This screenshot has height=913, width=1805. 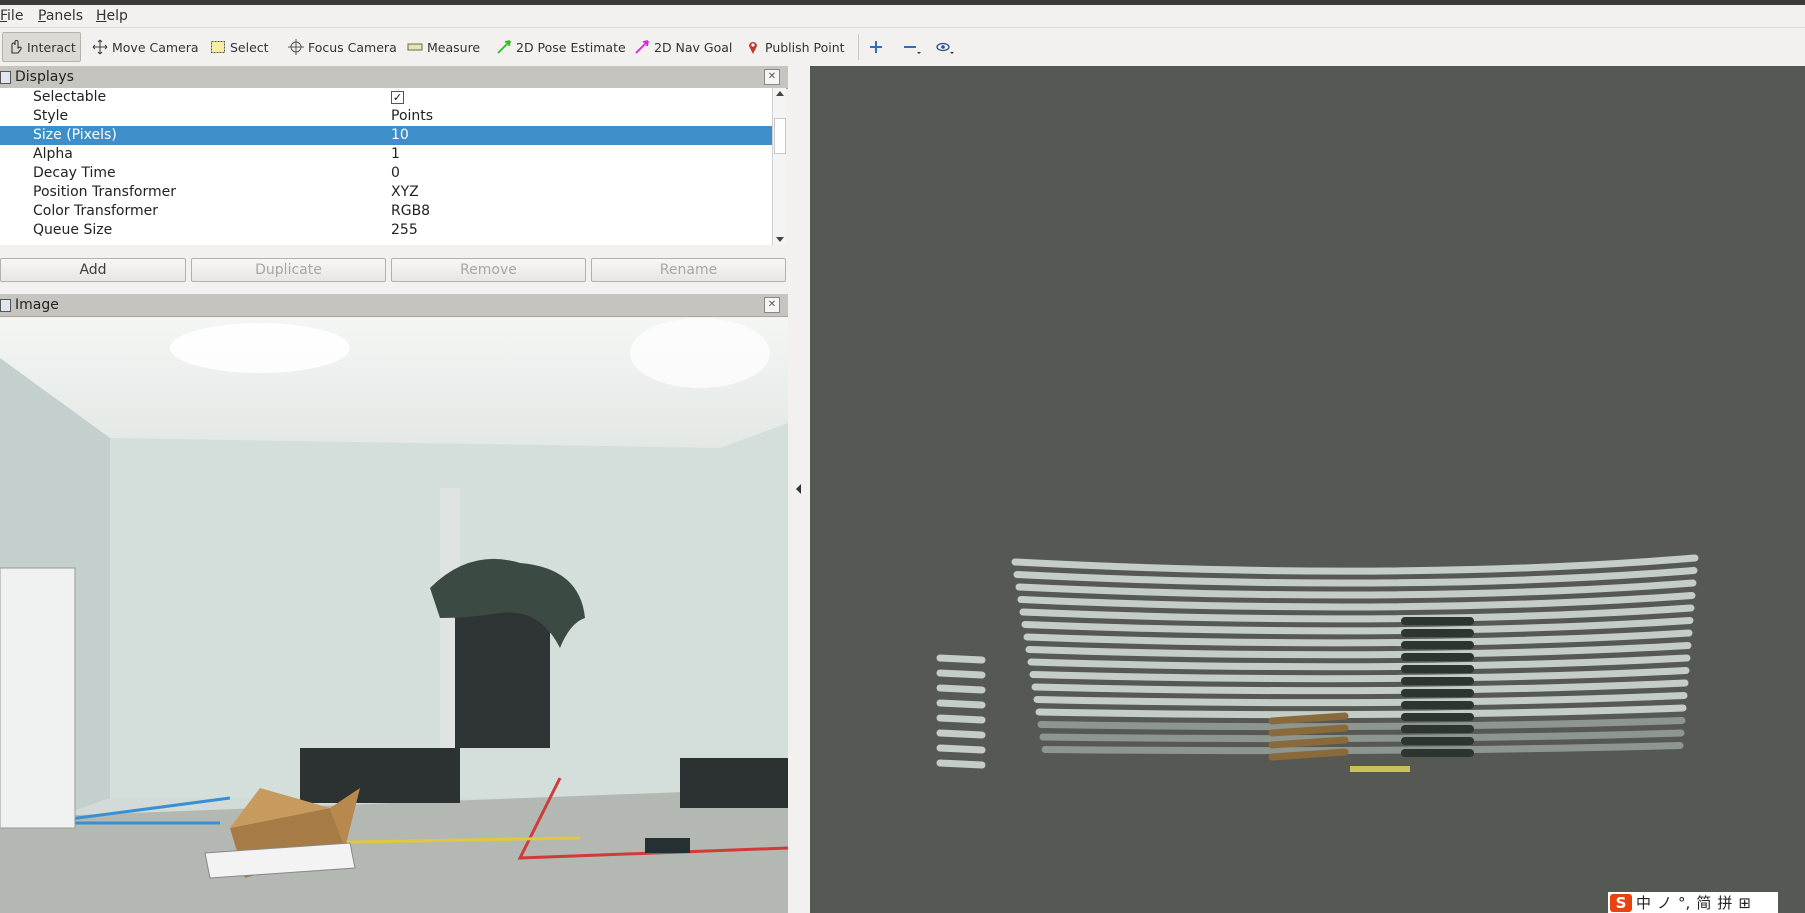 I want to click on property-row-alpha: Alpha 1, so click(x=386, y=154).